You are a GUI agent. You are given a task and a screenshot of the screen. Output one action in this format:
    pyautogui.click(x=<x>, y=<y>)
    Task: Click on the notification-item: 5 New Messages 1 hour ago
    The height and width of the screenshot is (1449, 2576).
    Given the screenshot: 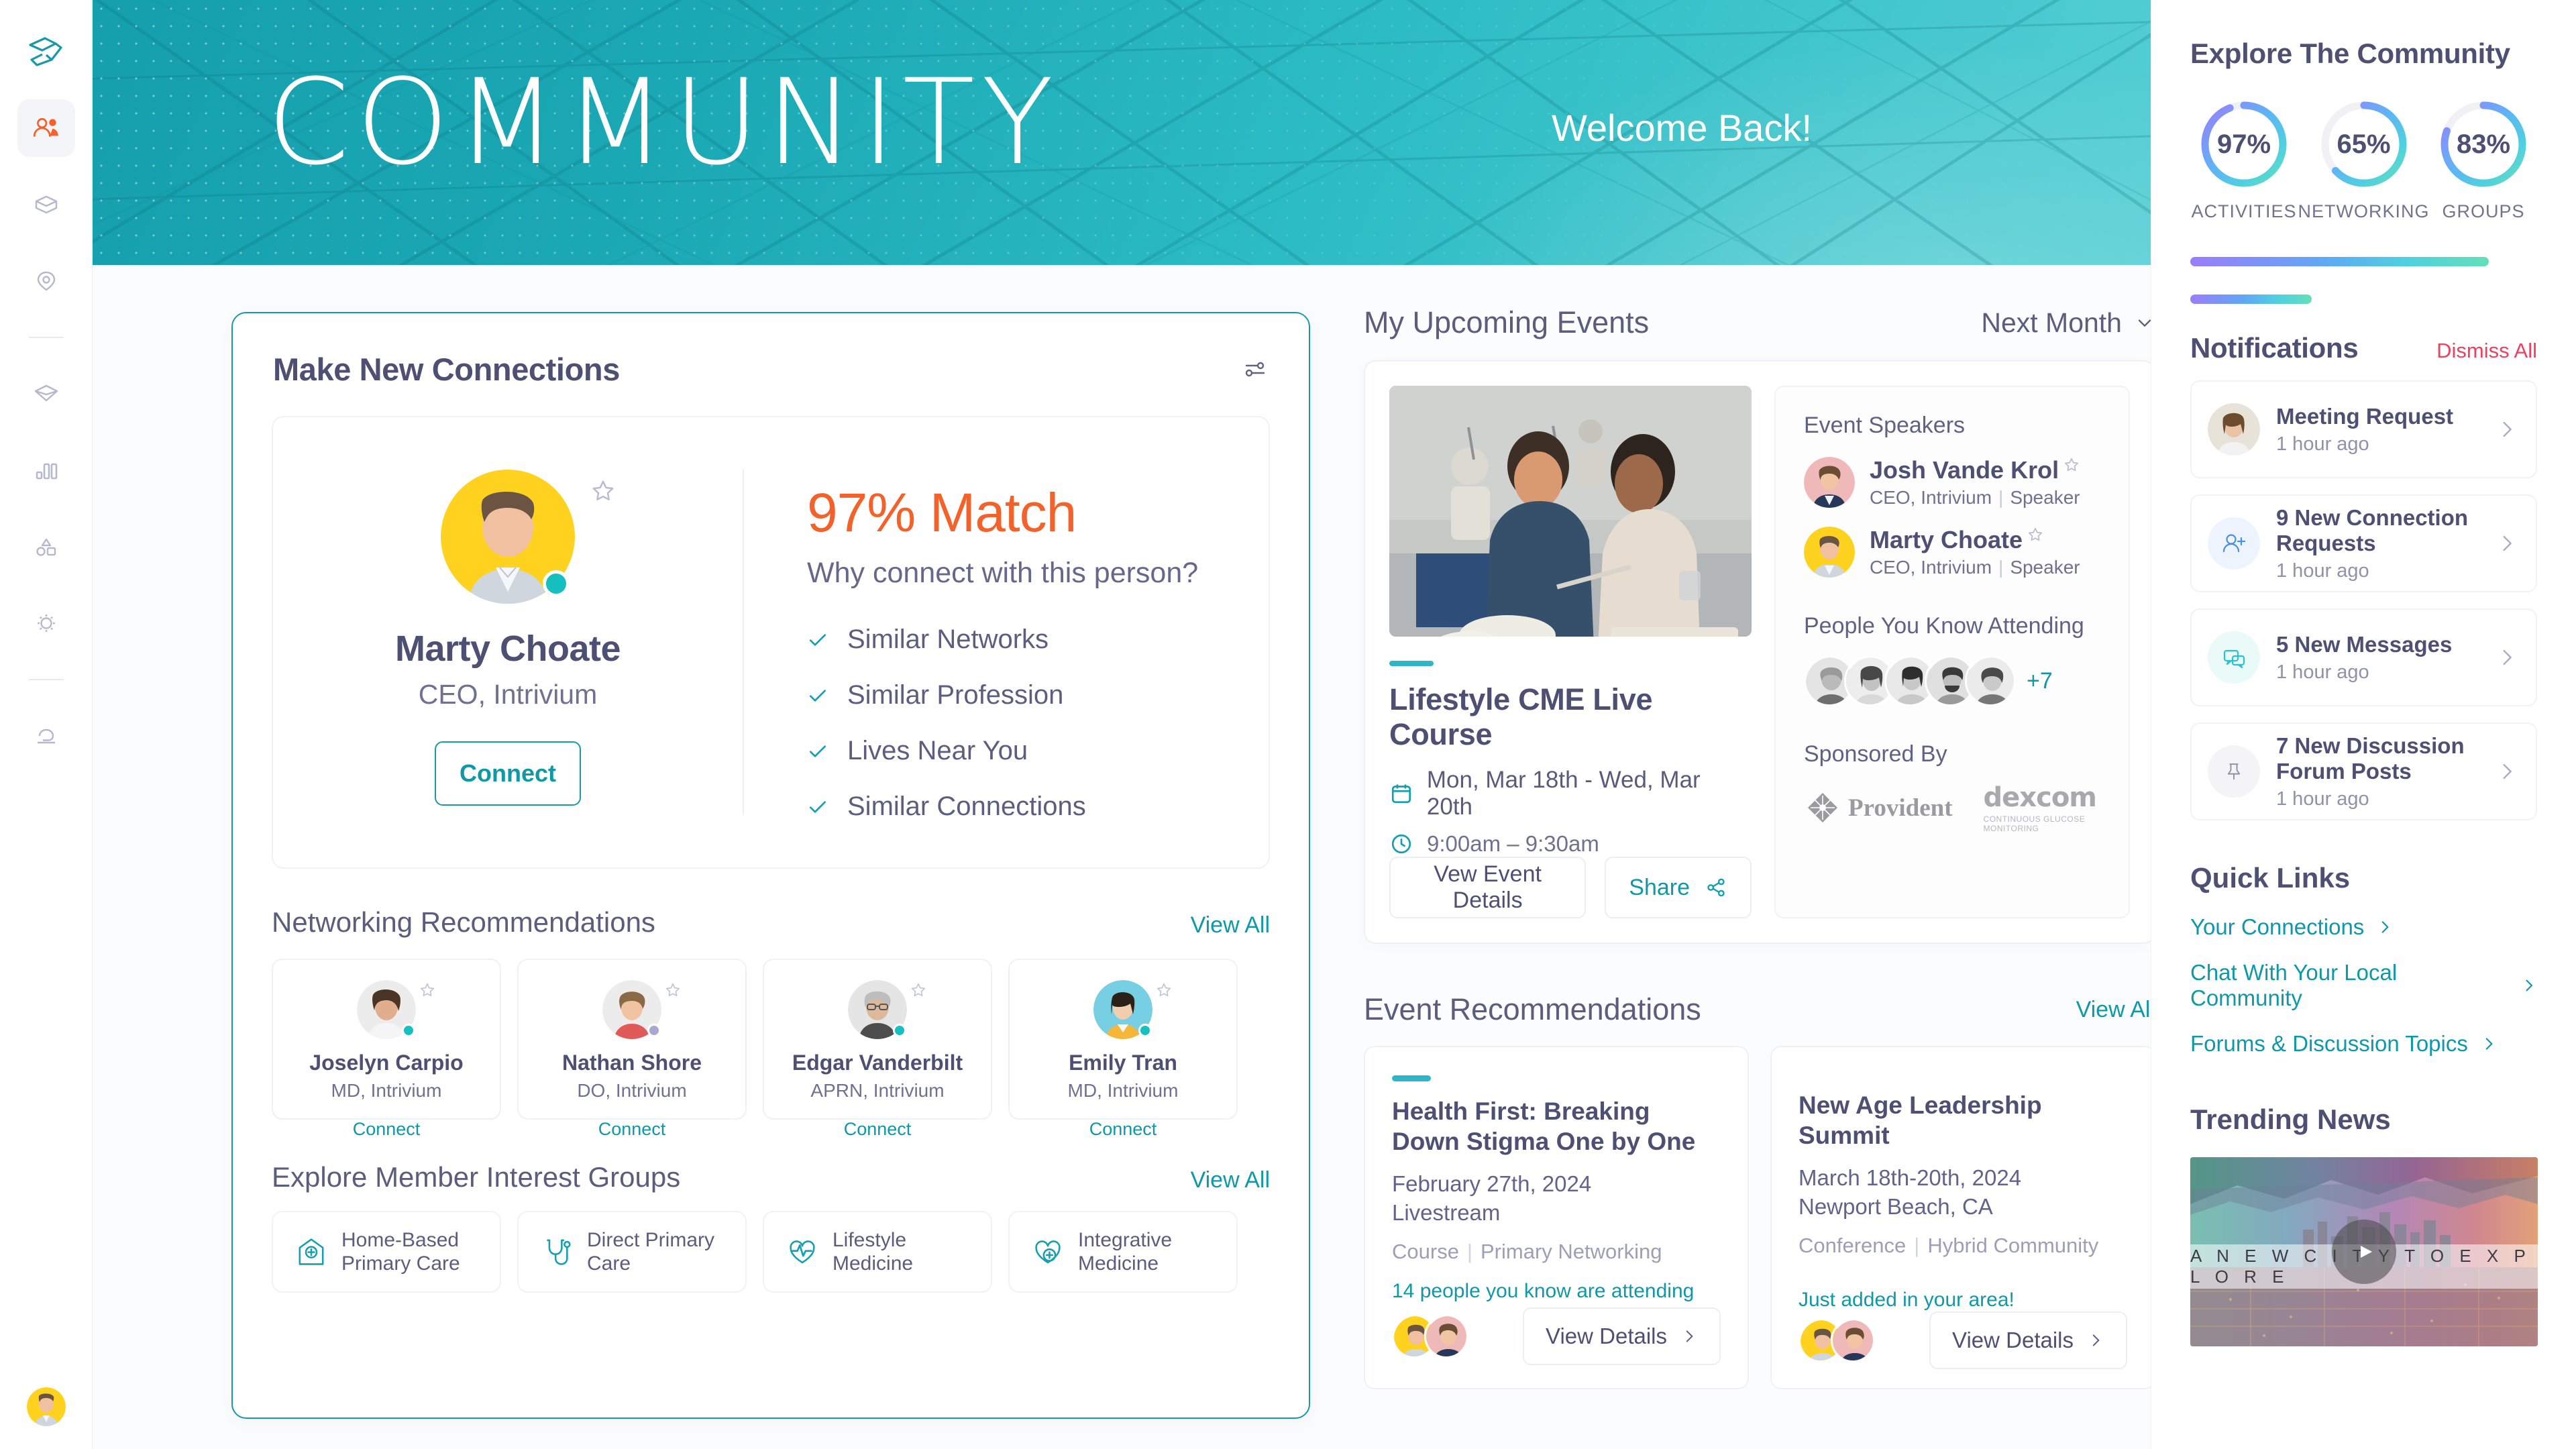 What is the action you would take?
    pyautogui.click(x=2363, y=657)
    